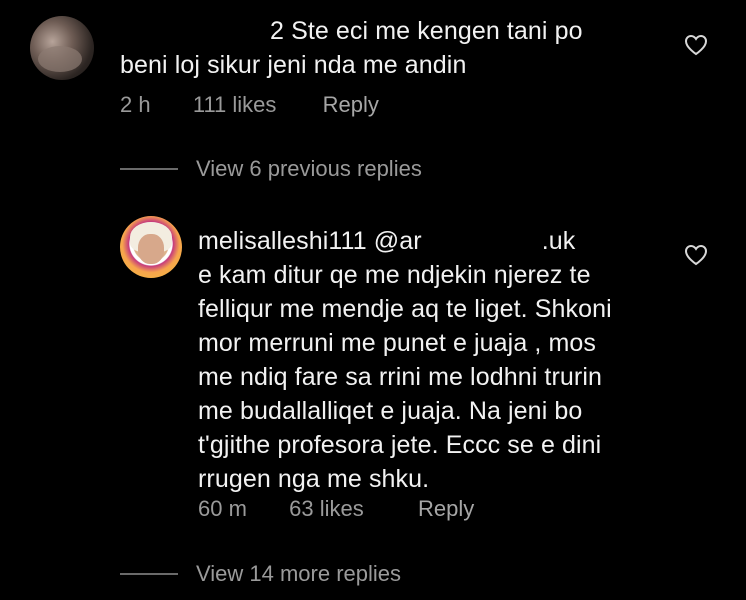 Image resolution: width=746 pixels, height=600 pixels. Describe the element at coordinates (299, 573) in the screenshot. I see `view-more-replies-label: View 14 more replies` at that location.